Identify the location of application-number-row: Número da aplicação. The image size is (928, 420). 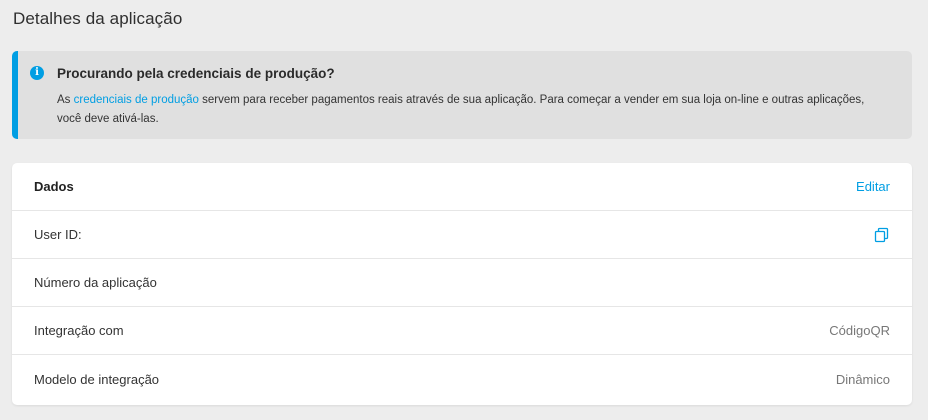
(462, 283).